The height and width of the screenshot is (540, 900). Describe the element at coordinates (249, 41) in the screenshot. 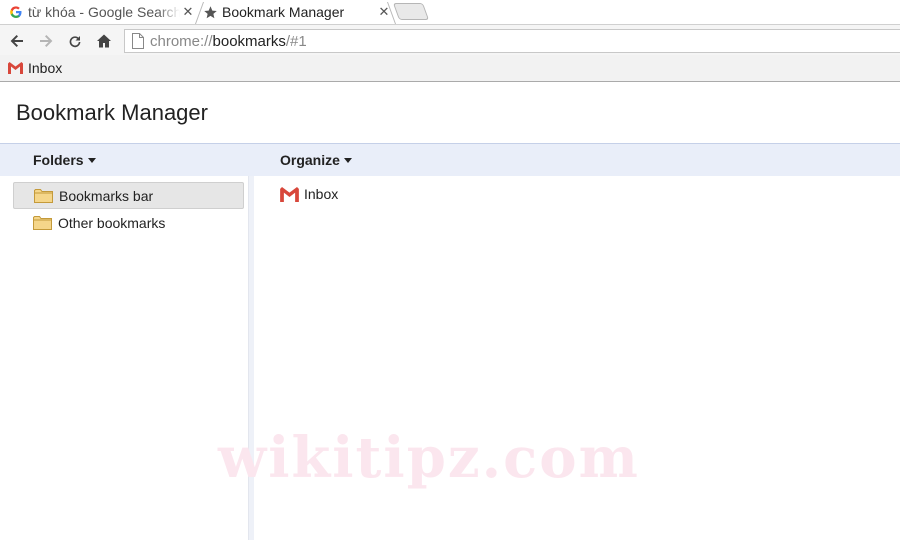

I see `url-host: bookmarks` at that location.